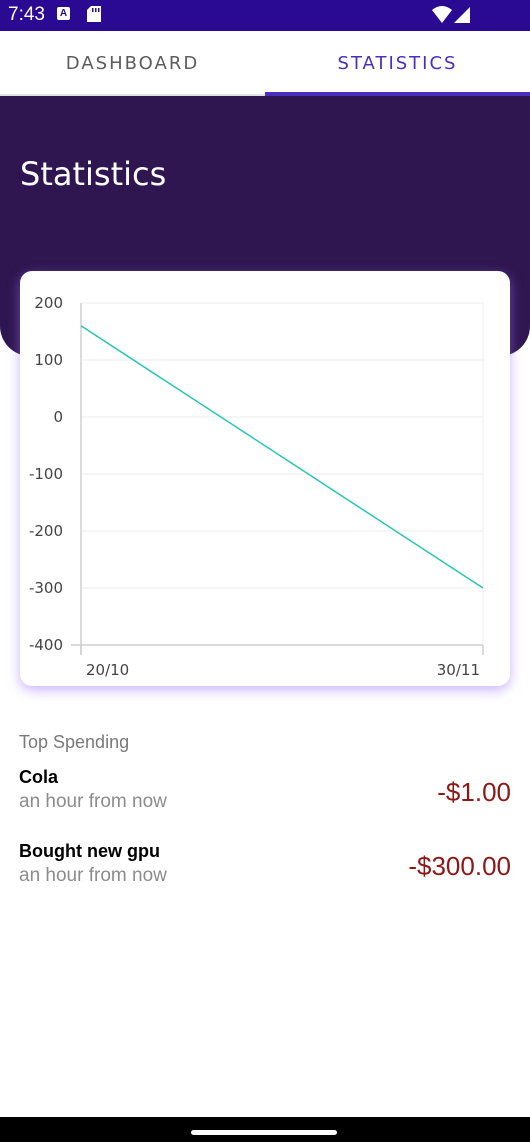 Image resolution: width=530 pixels, height=1142 pixels. What do you see at coordinates (107, 670) in the screenshot?
I see `x-tick-label: 20/10` at bounding box center [107, 670].